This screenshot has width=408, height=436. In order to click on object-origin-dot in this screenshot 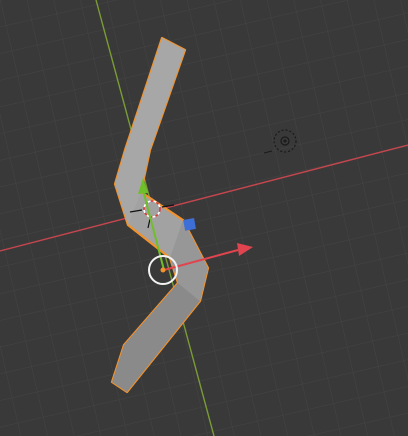, I will do `click(163, 270)`.